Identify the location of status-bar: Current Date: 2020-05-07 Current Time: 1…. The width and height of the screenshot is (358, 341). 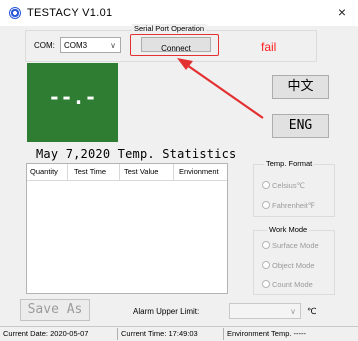
(179, 333).